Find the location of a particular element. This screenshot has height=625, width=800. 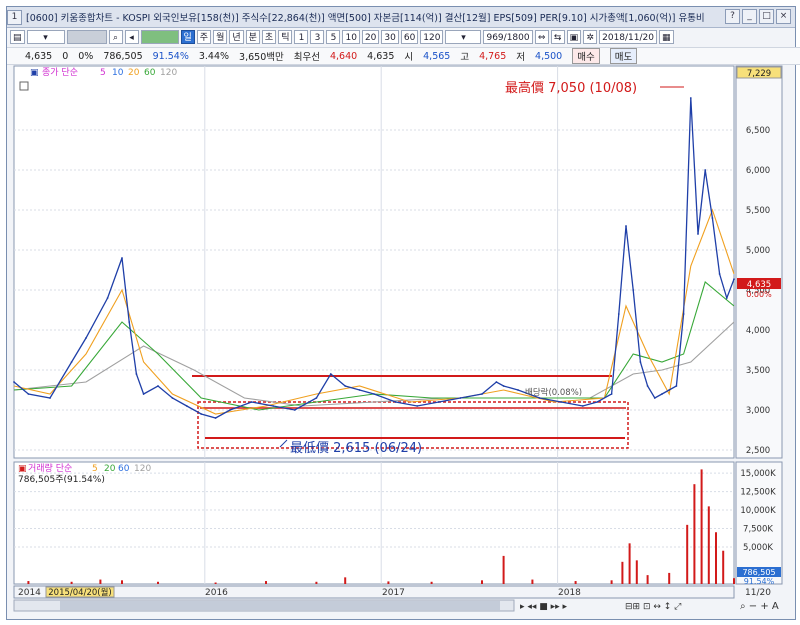

legend-ma10: 10 is located at coordinates (118, 73).